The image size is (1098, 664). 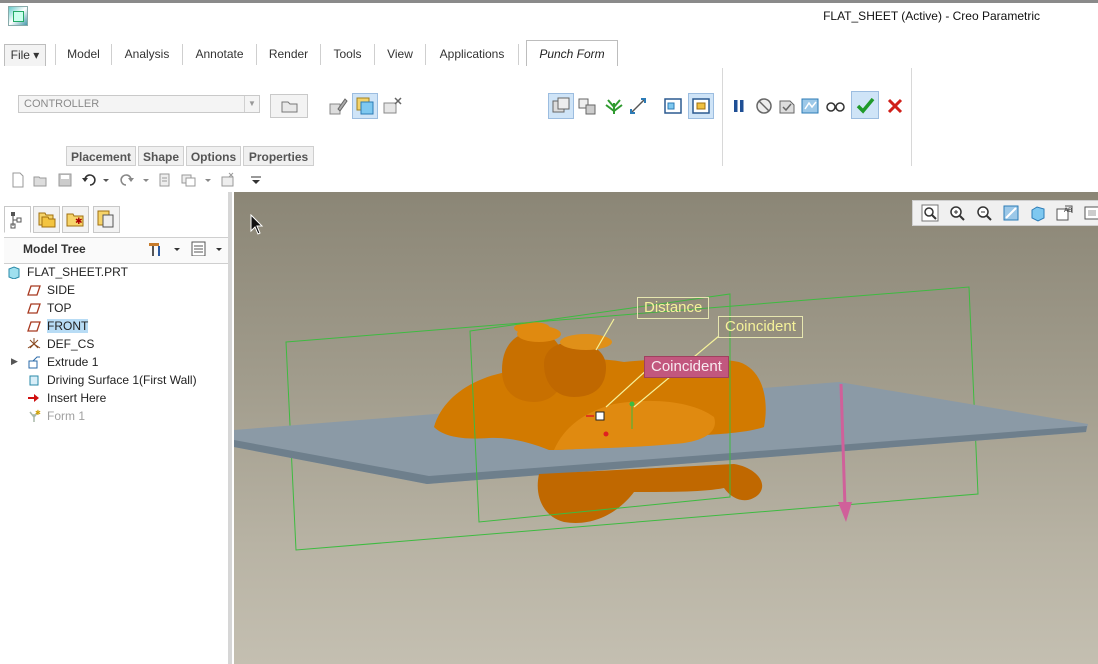 I want to click on show-columns-icon, so click(x=199, y=249).